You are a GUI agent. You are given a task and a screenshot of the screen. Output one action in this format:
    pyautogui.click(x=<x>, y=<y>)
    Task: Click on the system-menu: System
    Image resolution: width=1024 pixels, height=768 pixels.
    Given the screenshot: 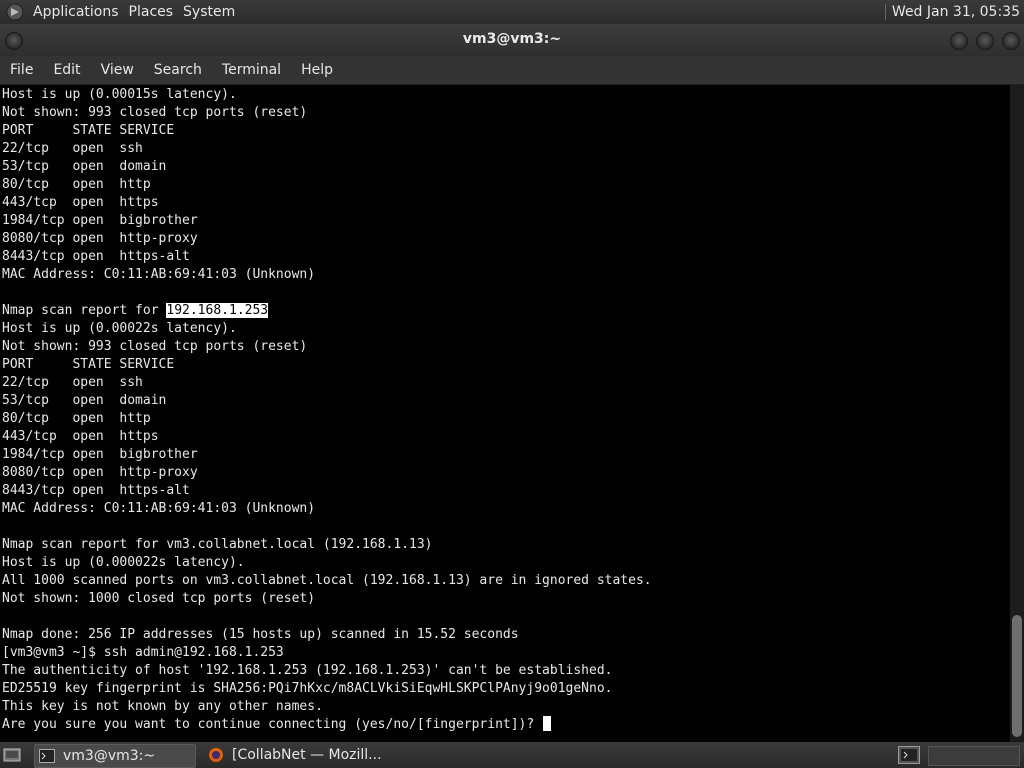 What is the action you would take?
    pyautogui.click(x=209, y=12)
    